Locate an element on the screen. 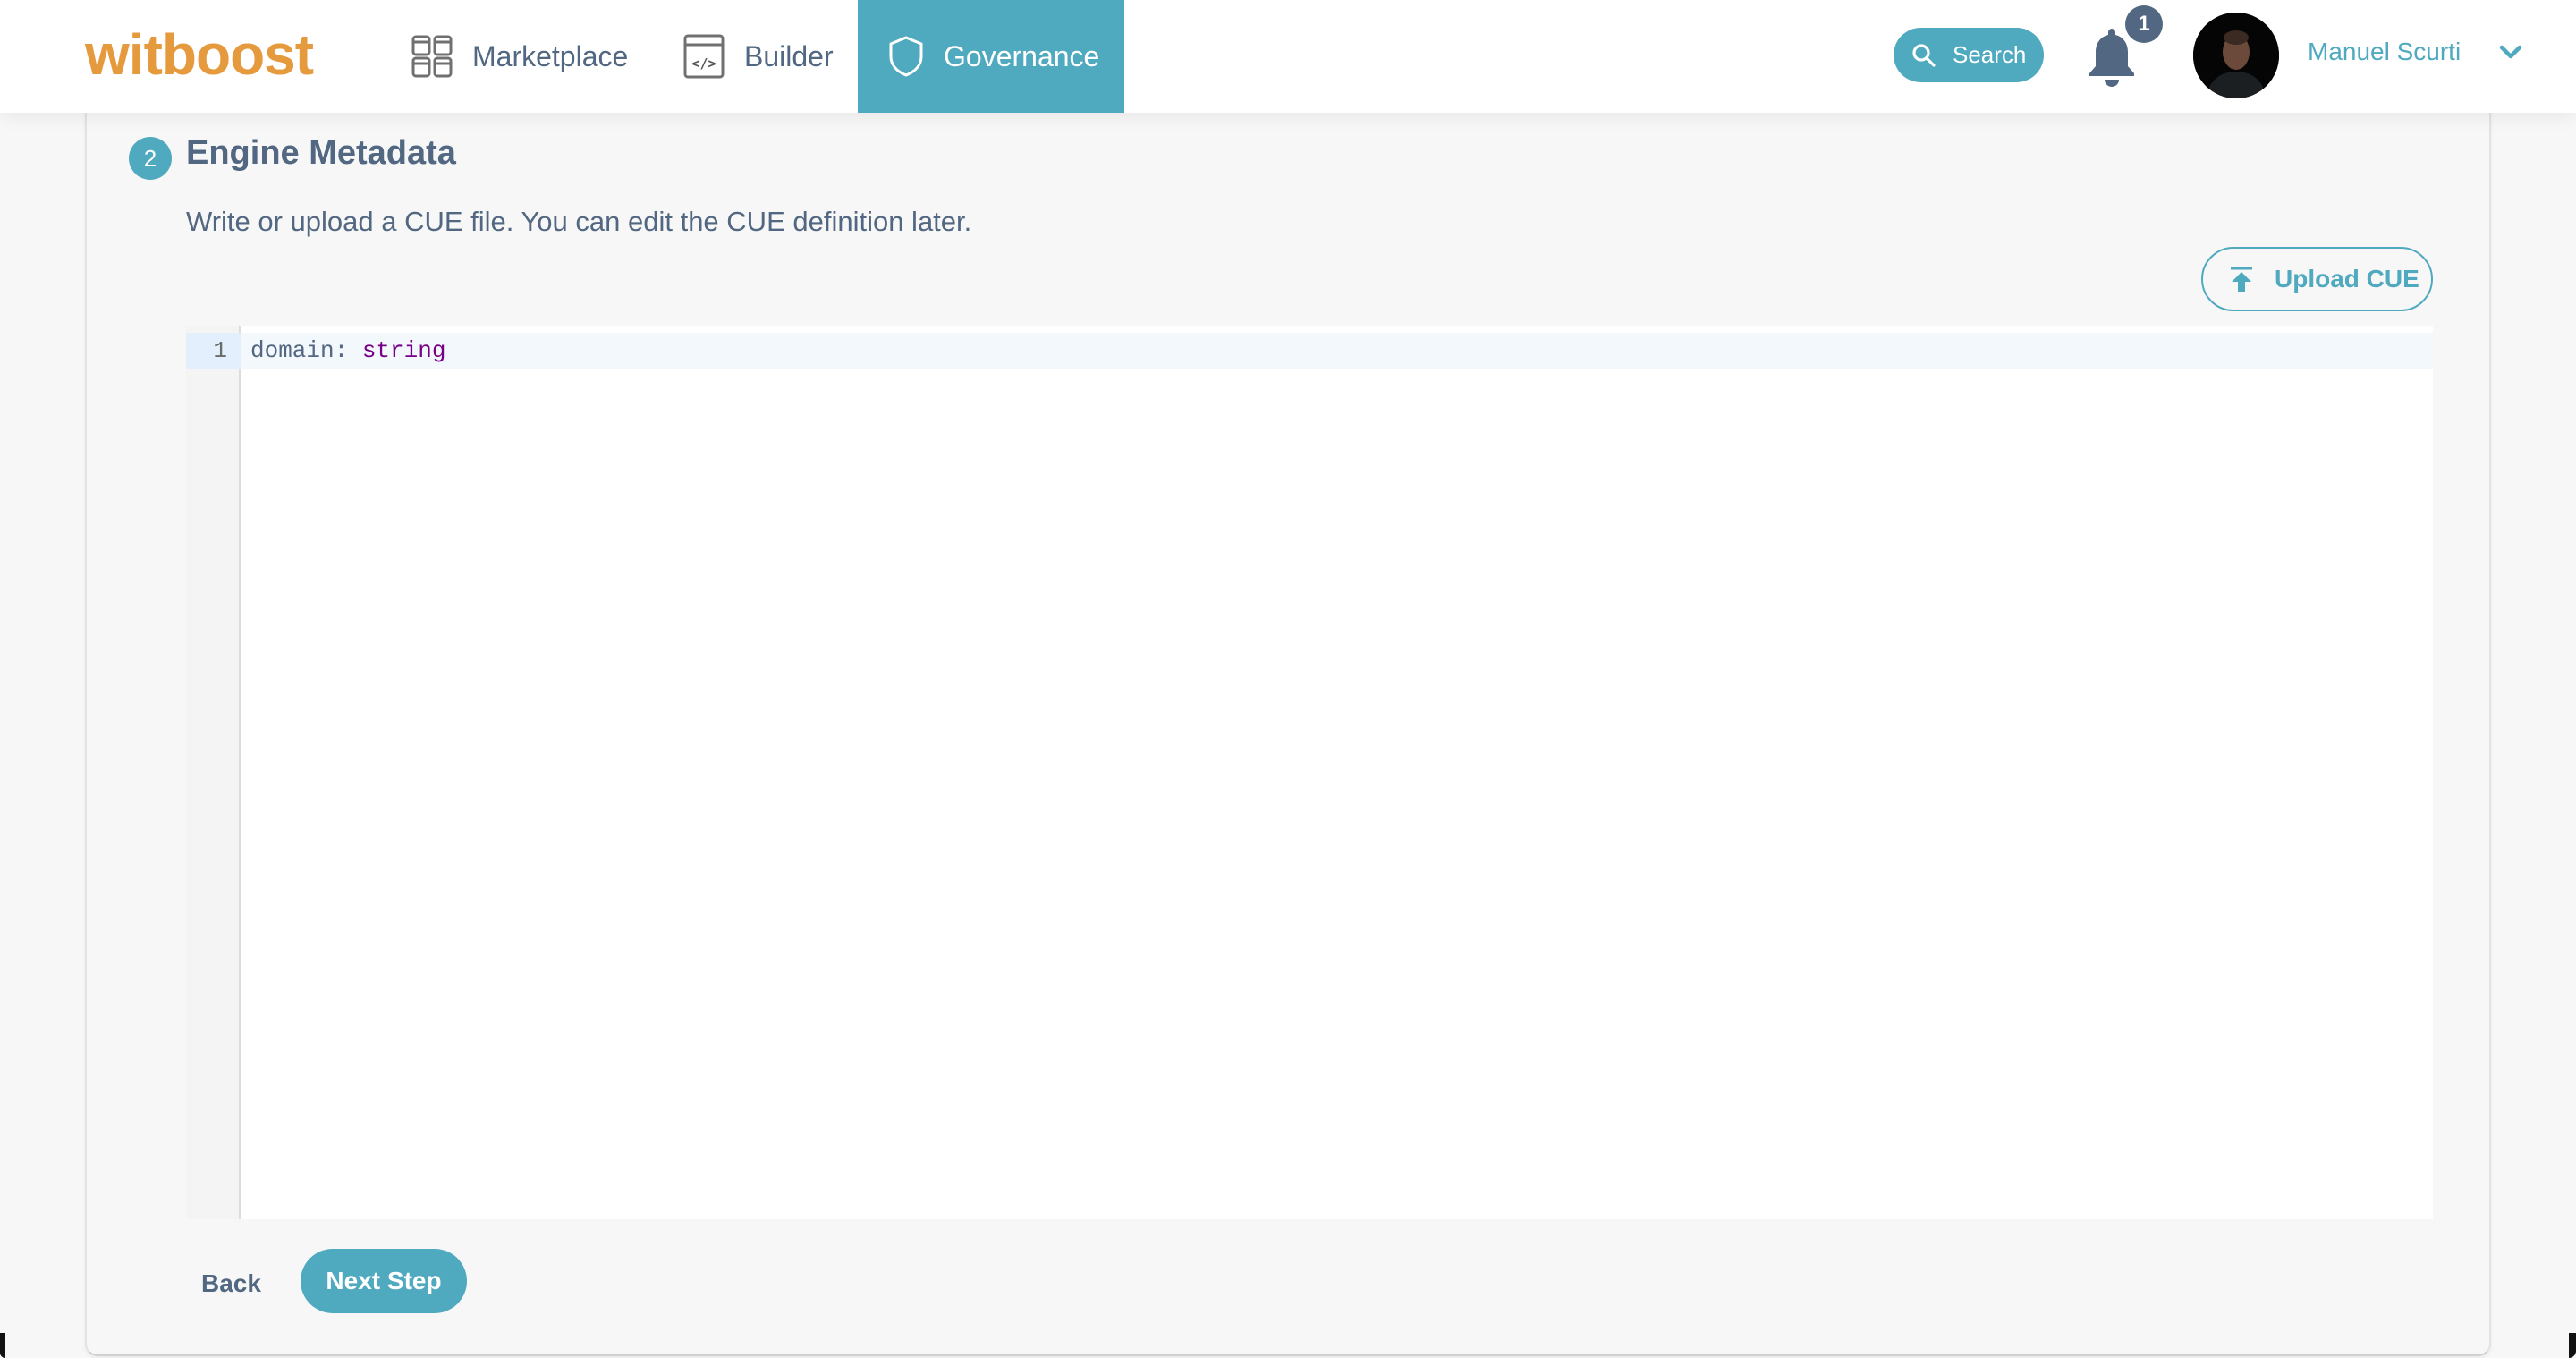  witboost-logo: witboost is located at coordinates (199, 54).